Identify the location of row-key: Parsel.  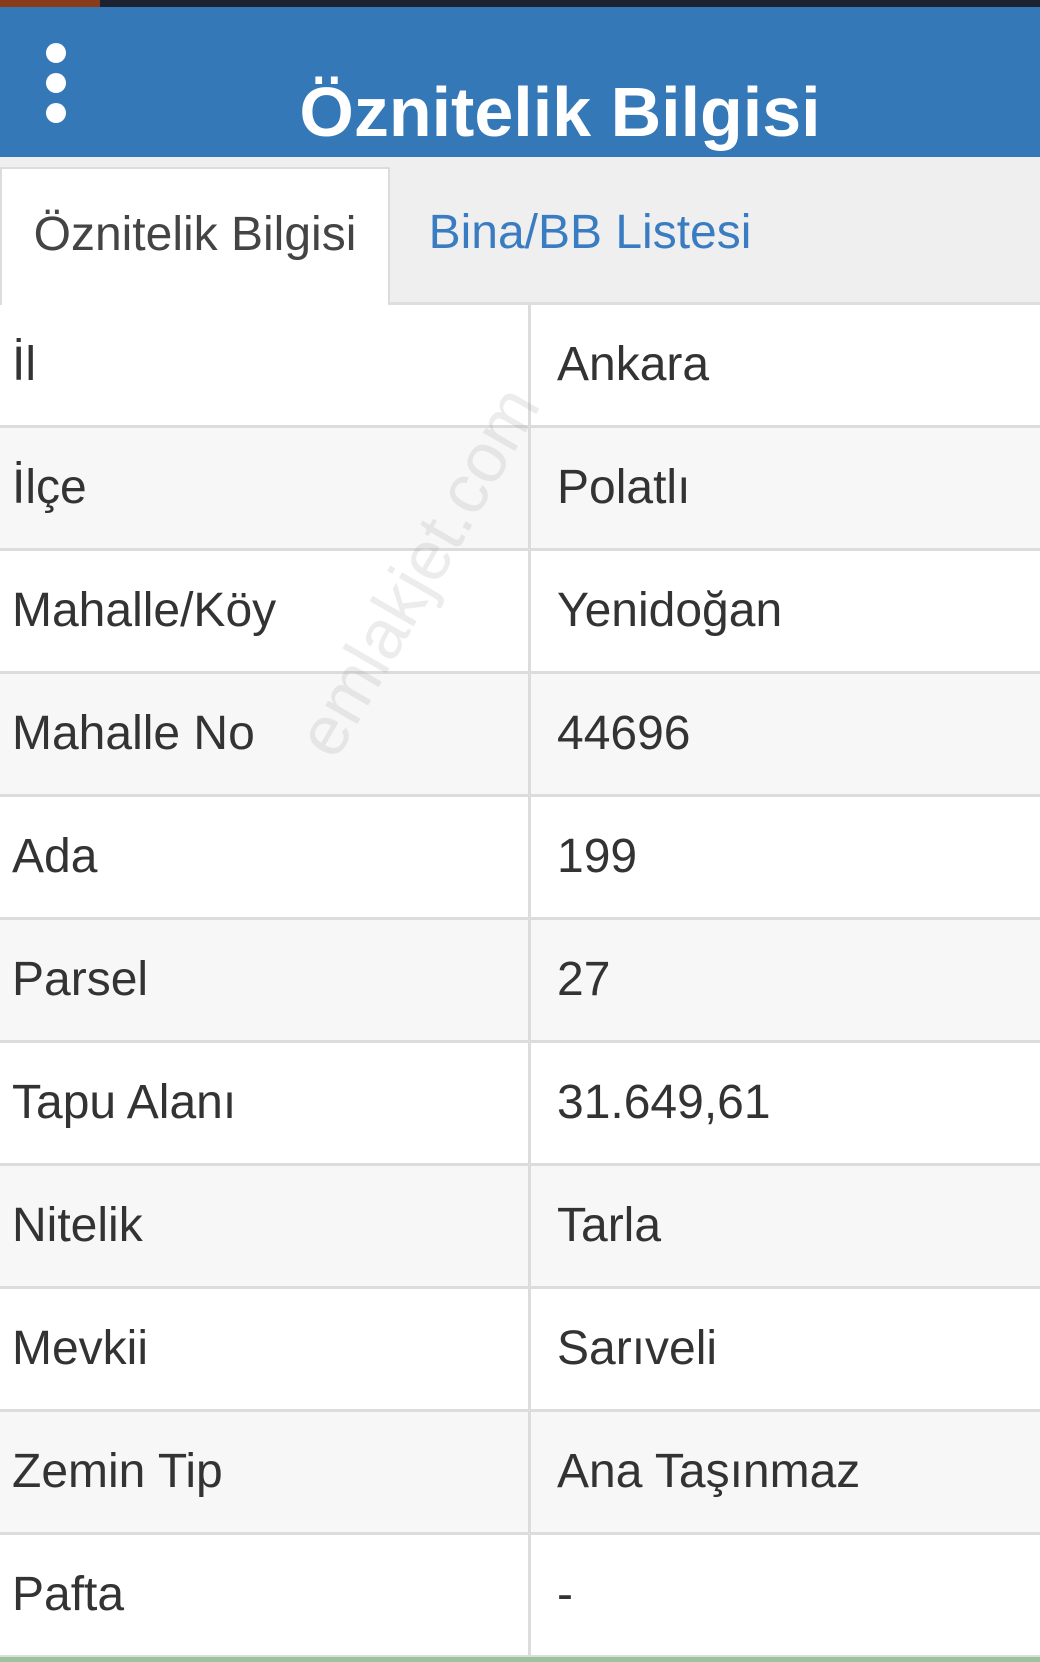
(80, 979).